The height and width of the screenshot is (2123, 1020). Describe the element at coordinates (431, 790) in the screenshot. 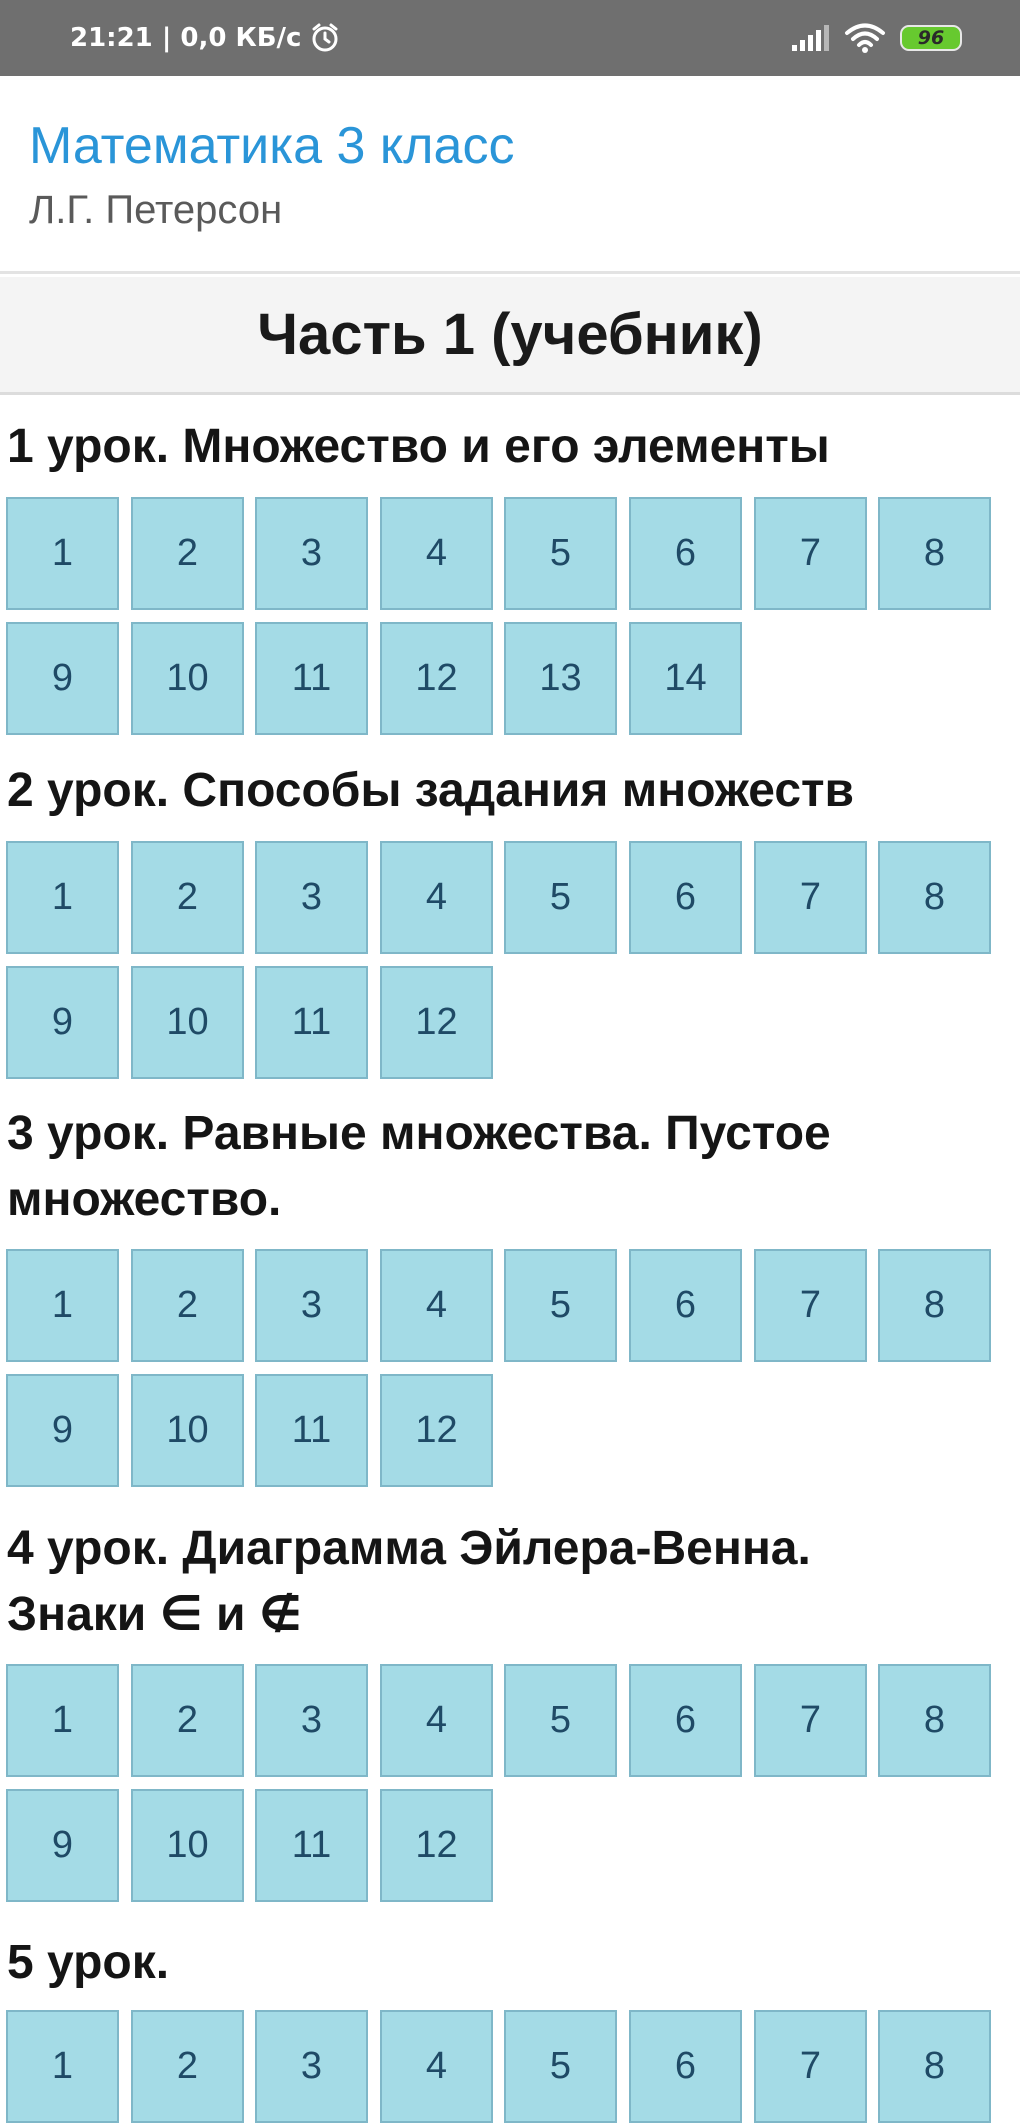

I see `lesson-title-line: 2 урок. Способы задания множеств` at that location.